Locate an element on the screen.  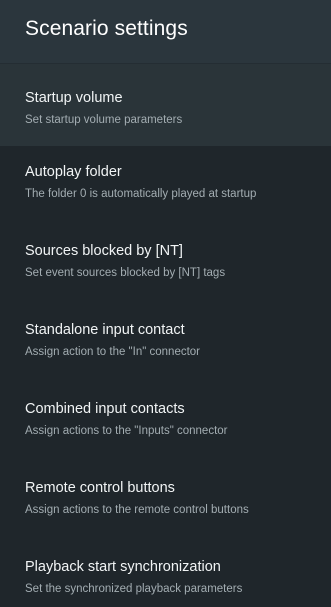
setting-subtitle: Assign action to the "In" connector is located at coordinates (113, 352).